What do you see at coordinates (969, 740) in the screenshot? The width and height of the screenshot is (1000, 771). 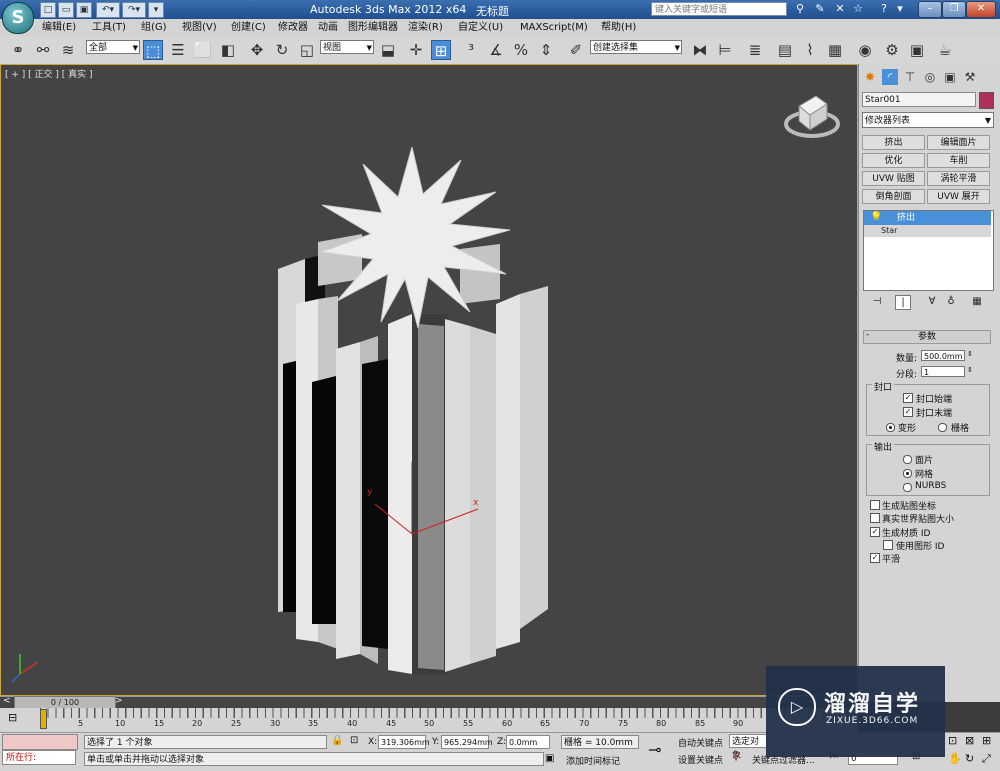 I see `zoom-extents-all-icon: ⊠` at bounding box center [969, 740].